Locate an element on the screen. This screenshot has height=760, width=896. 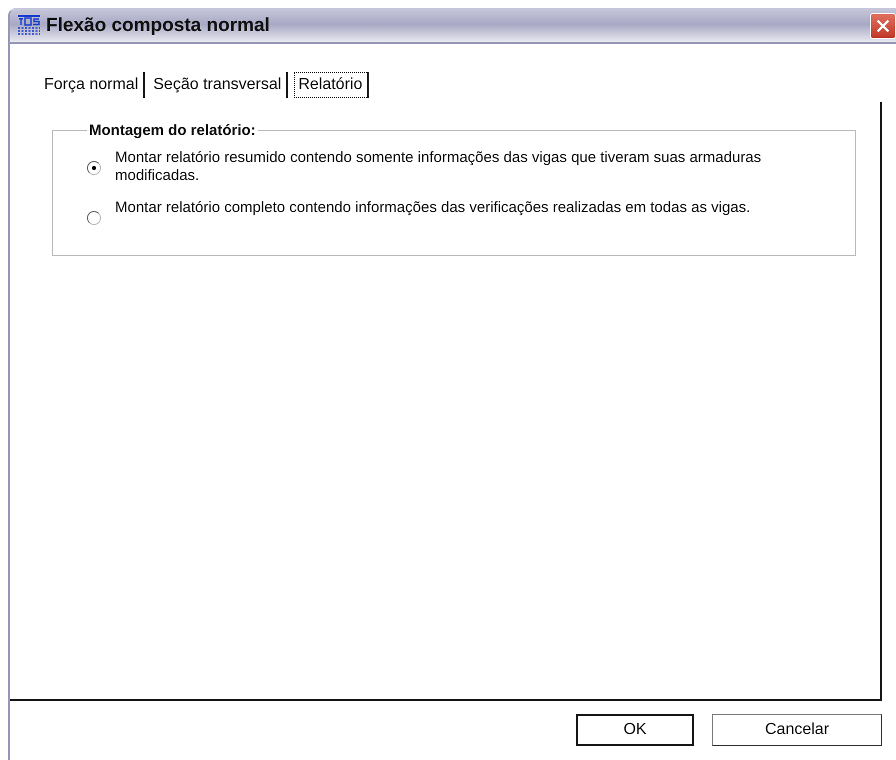
tab: Relatório is located at coordinates (332, 85).